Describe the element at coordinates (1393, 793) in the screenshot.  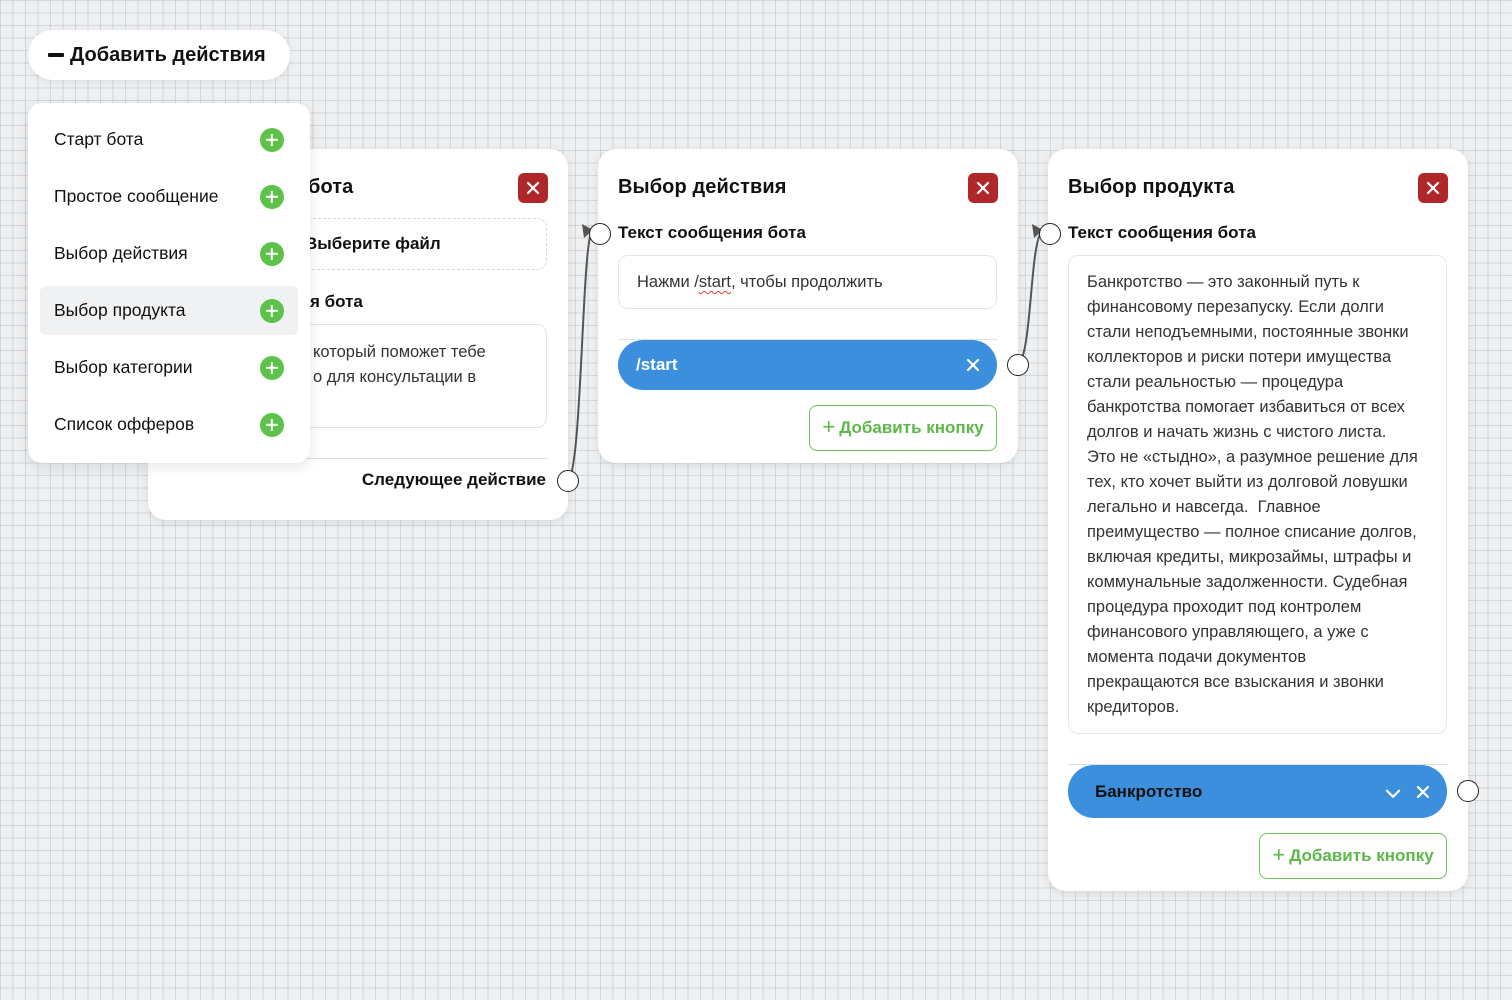
I see `chevron-down-icon` at that location.